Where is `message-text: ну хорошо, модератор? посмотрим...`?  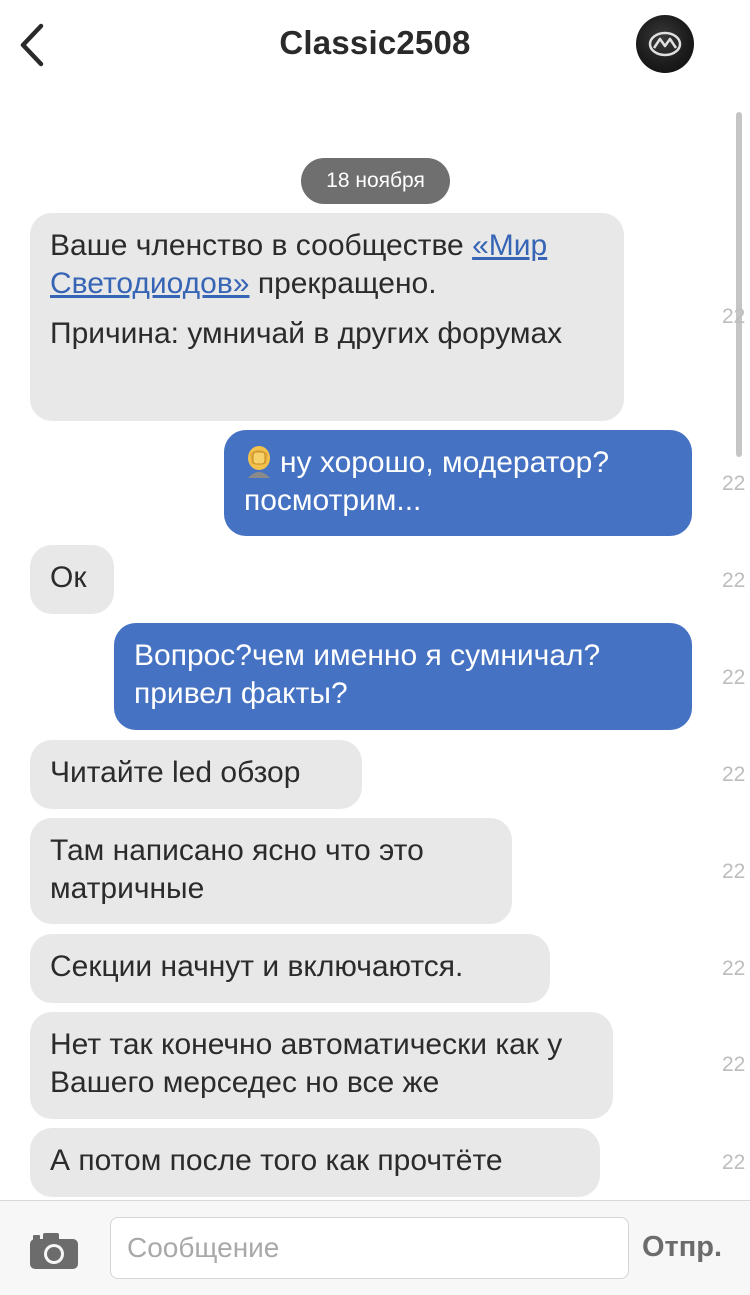 message-text: ну хорошо, модератор? посмотрим... is located at coordinates (427, 481).